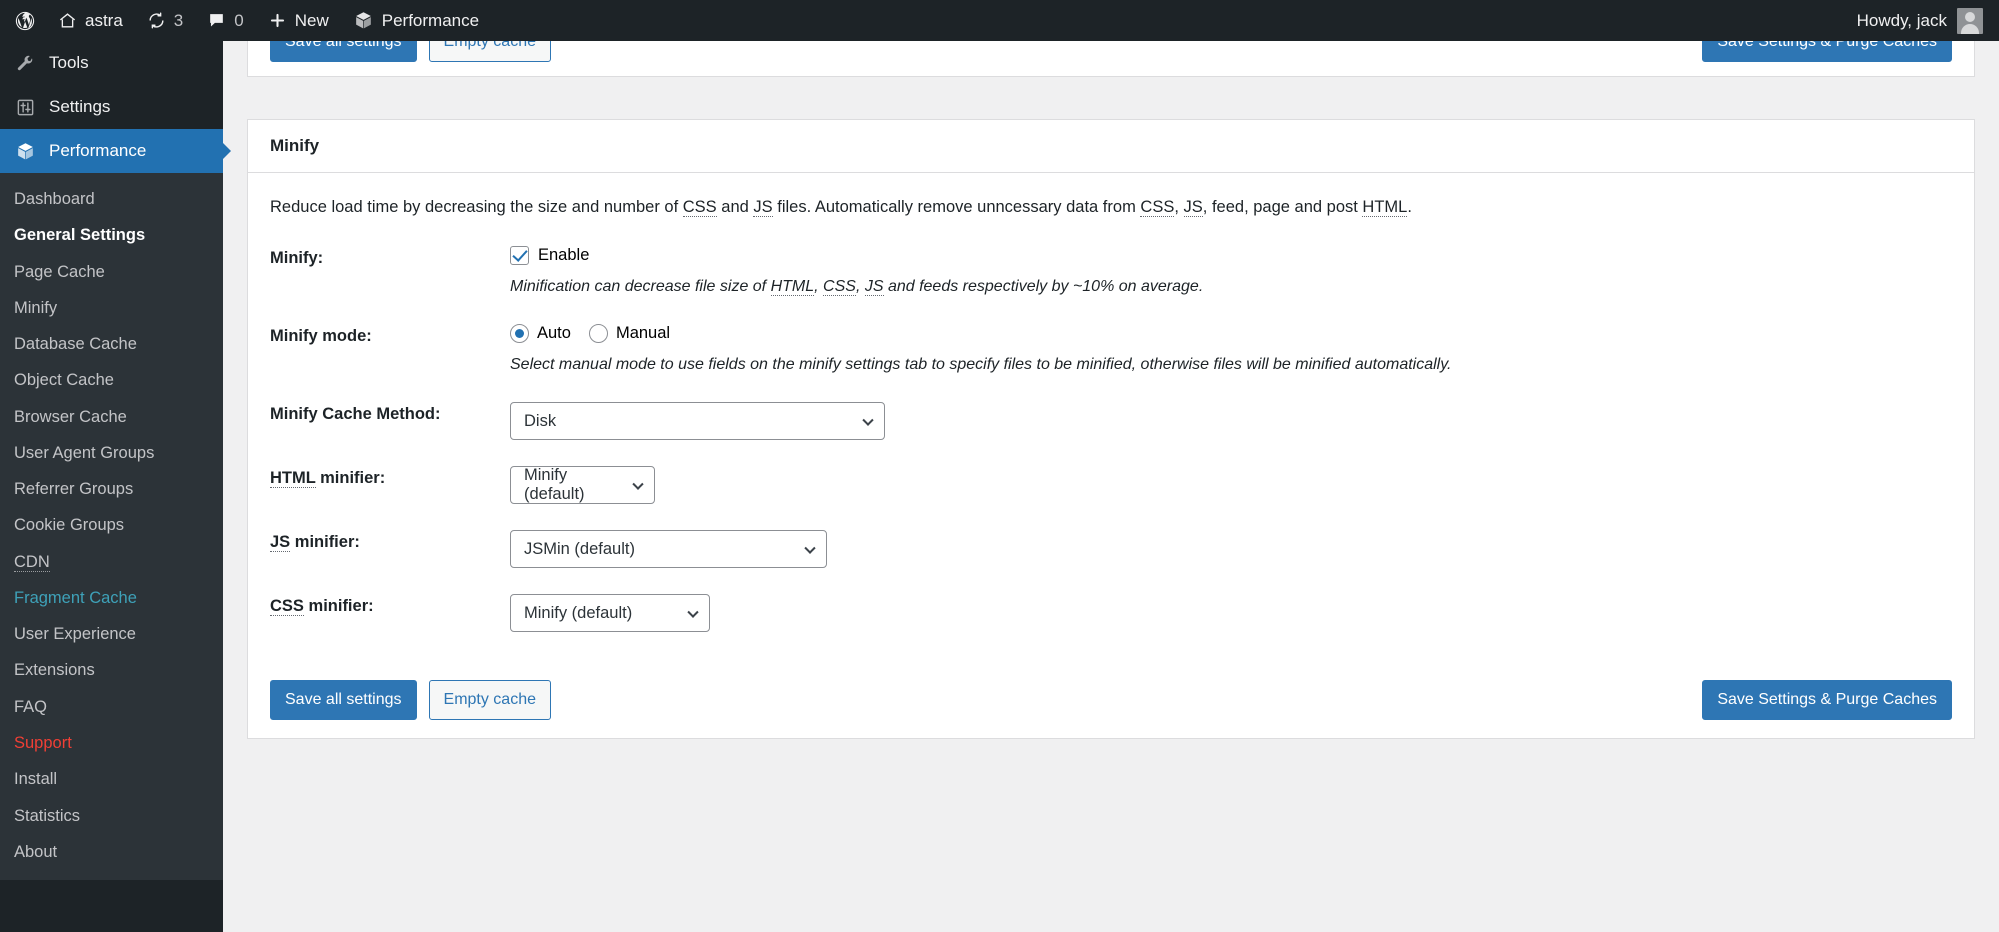  Describe the element at coordinates (519, 255) in the screenshot. I see `minify-enable-checkbox` at that location.